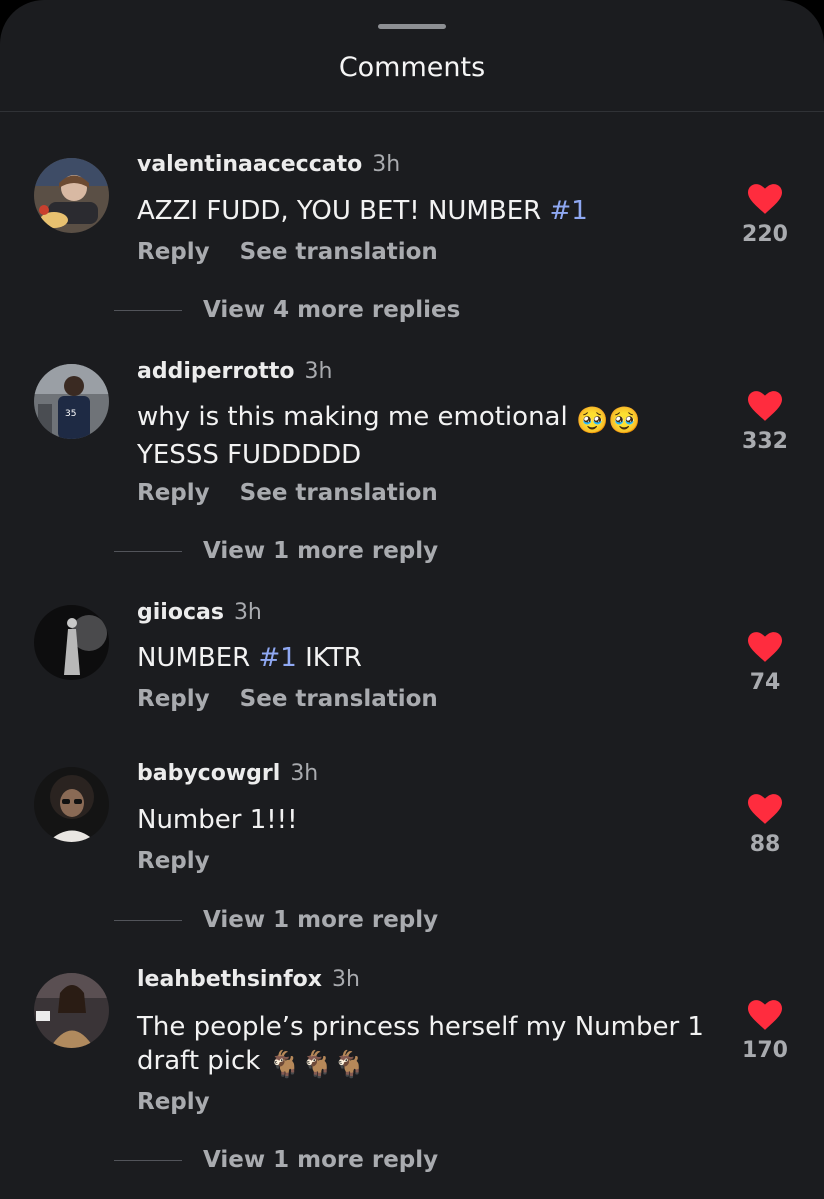 This screenshot has height=1199, width=824. I want to click on comment-text: AZZI FUDD, YOU BET! NUMBER #1, so click(362, 211).